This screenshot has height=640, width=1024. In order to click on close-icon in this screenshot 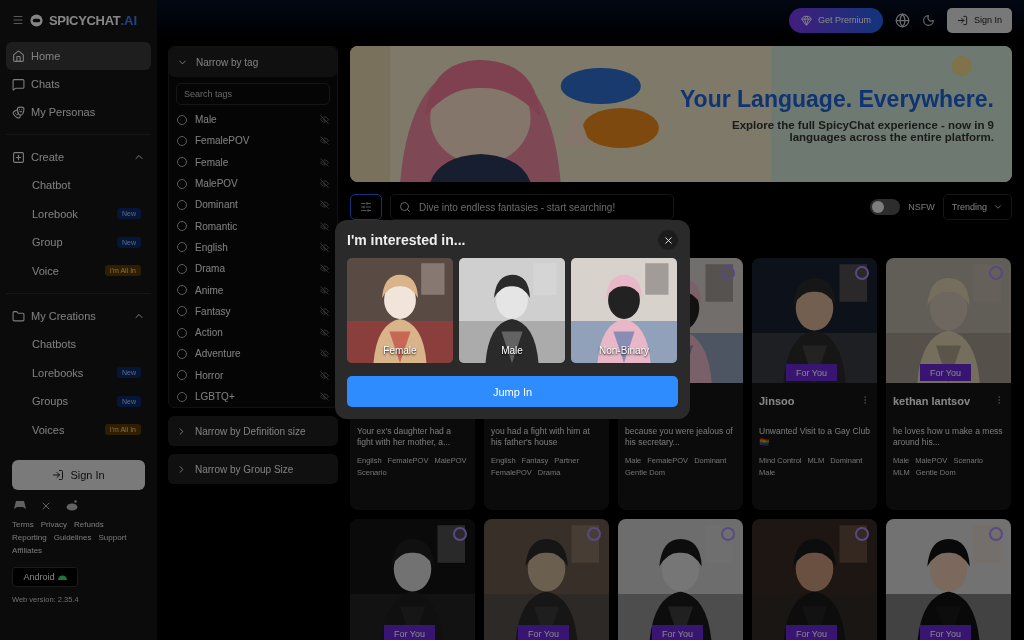, I will do `click(668, 240)`.